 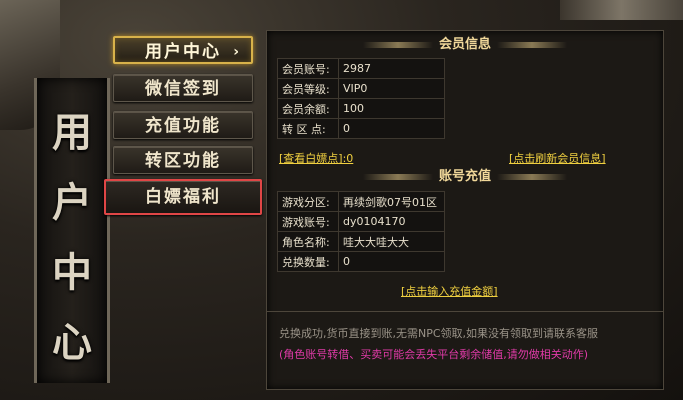 What do you see at coordinates (308, 261) in the screenshot?
I see `row-key: 兑换数量:` at bounding box center [308, 261].